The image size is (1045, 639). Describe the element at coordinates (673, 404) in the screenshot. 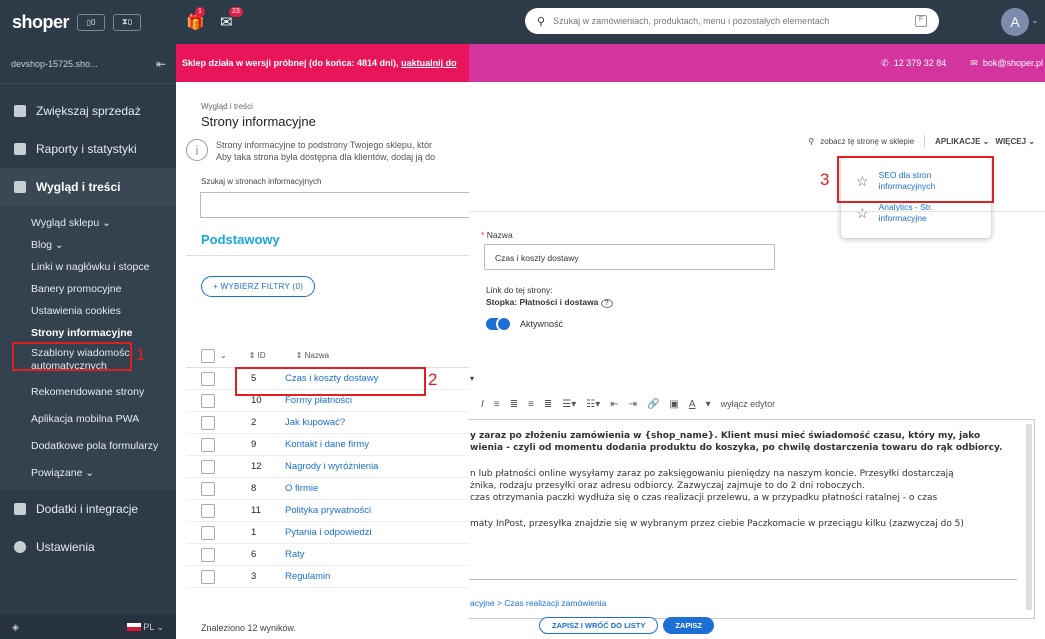

I see `image-icon: ▣` at that location.